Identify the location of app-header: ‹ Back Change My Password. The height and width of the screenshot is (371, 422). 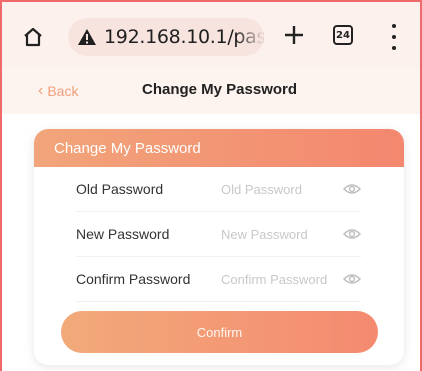
(211, 91).